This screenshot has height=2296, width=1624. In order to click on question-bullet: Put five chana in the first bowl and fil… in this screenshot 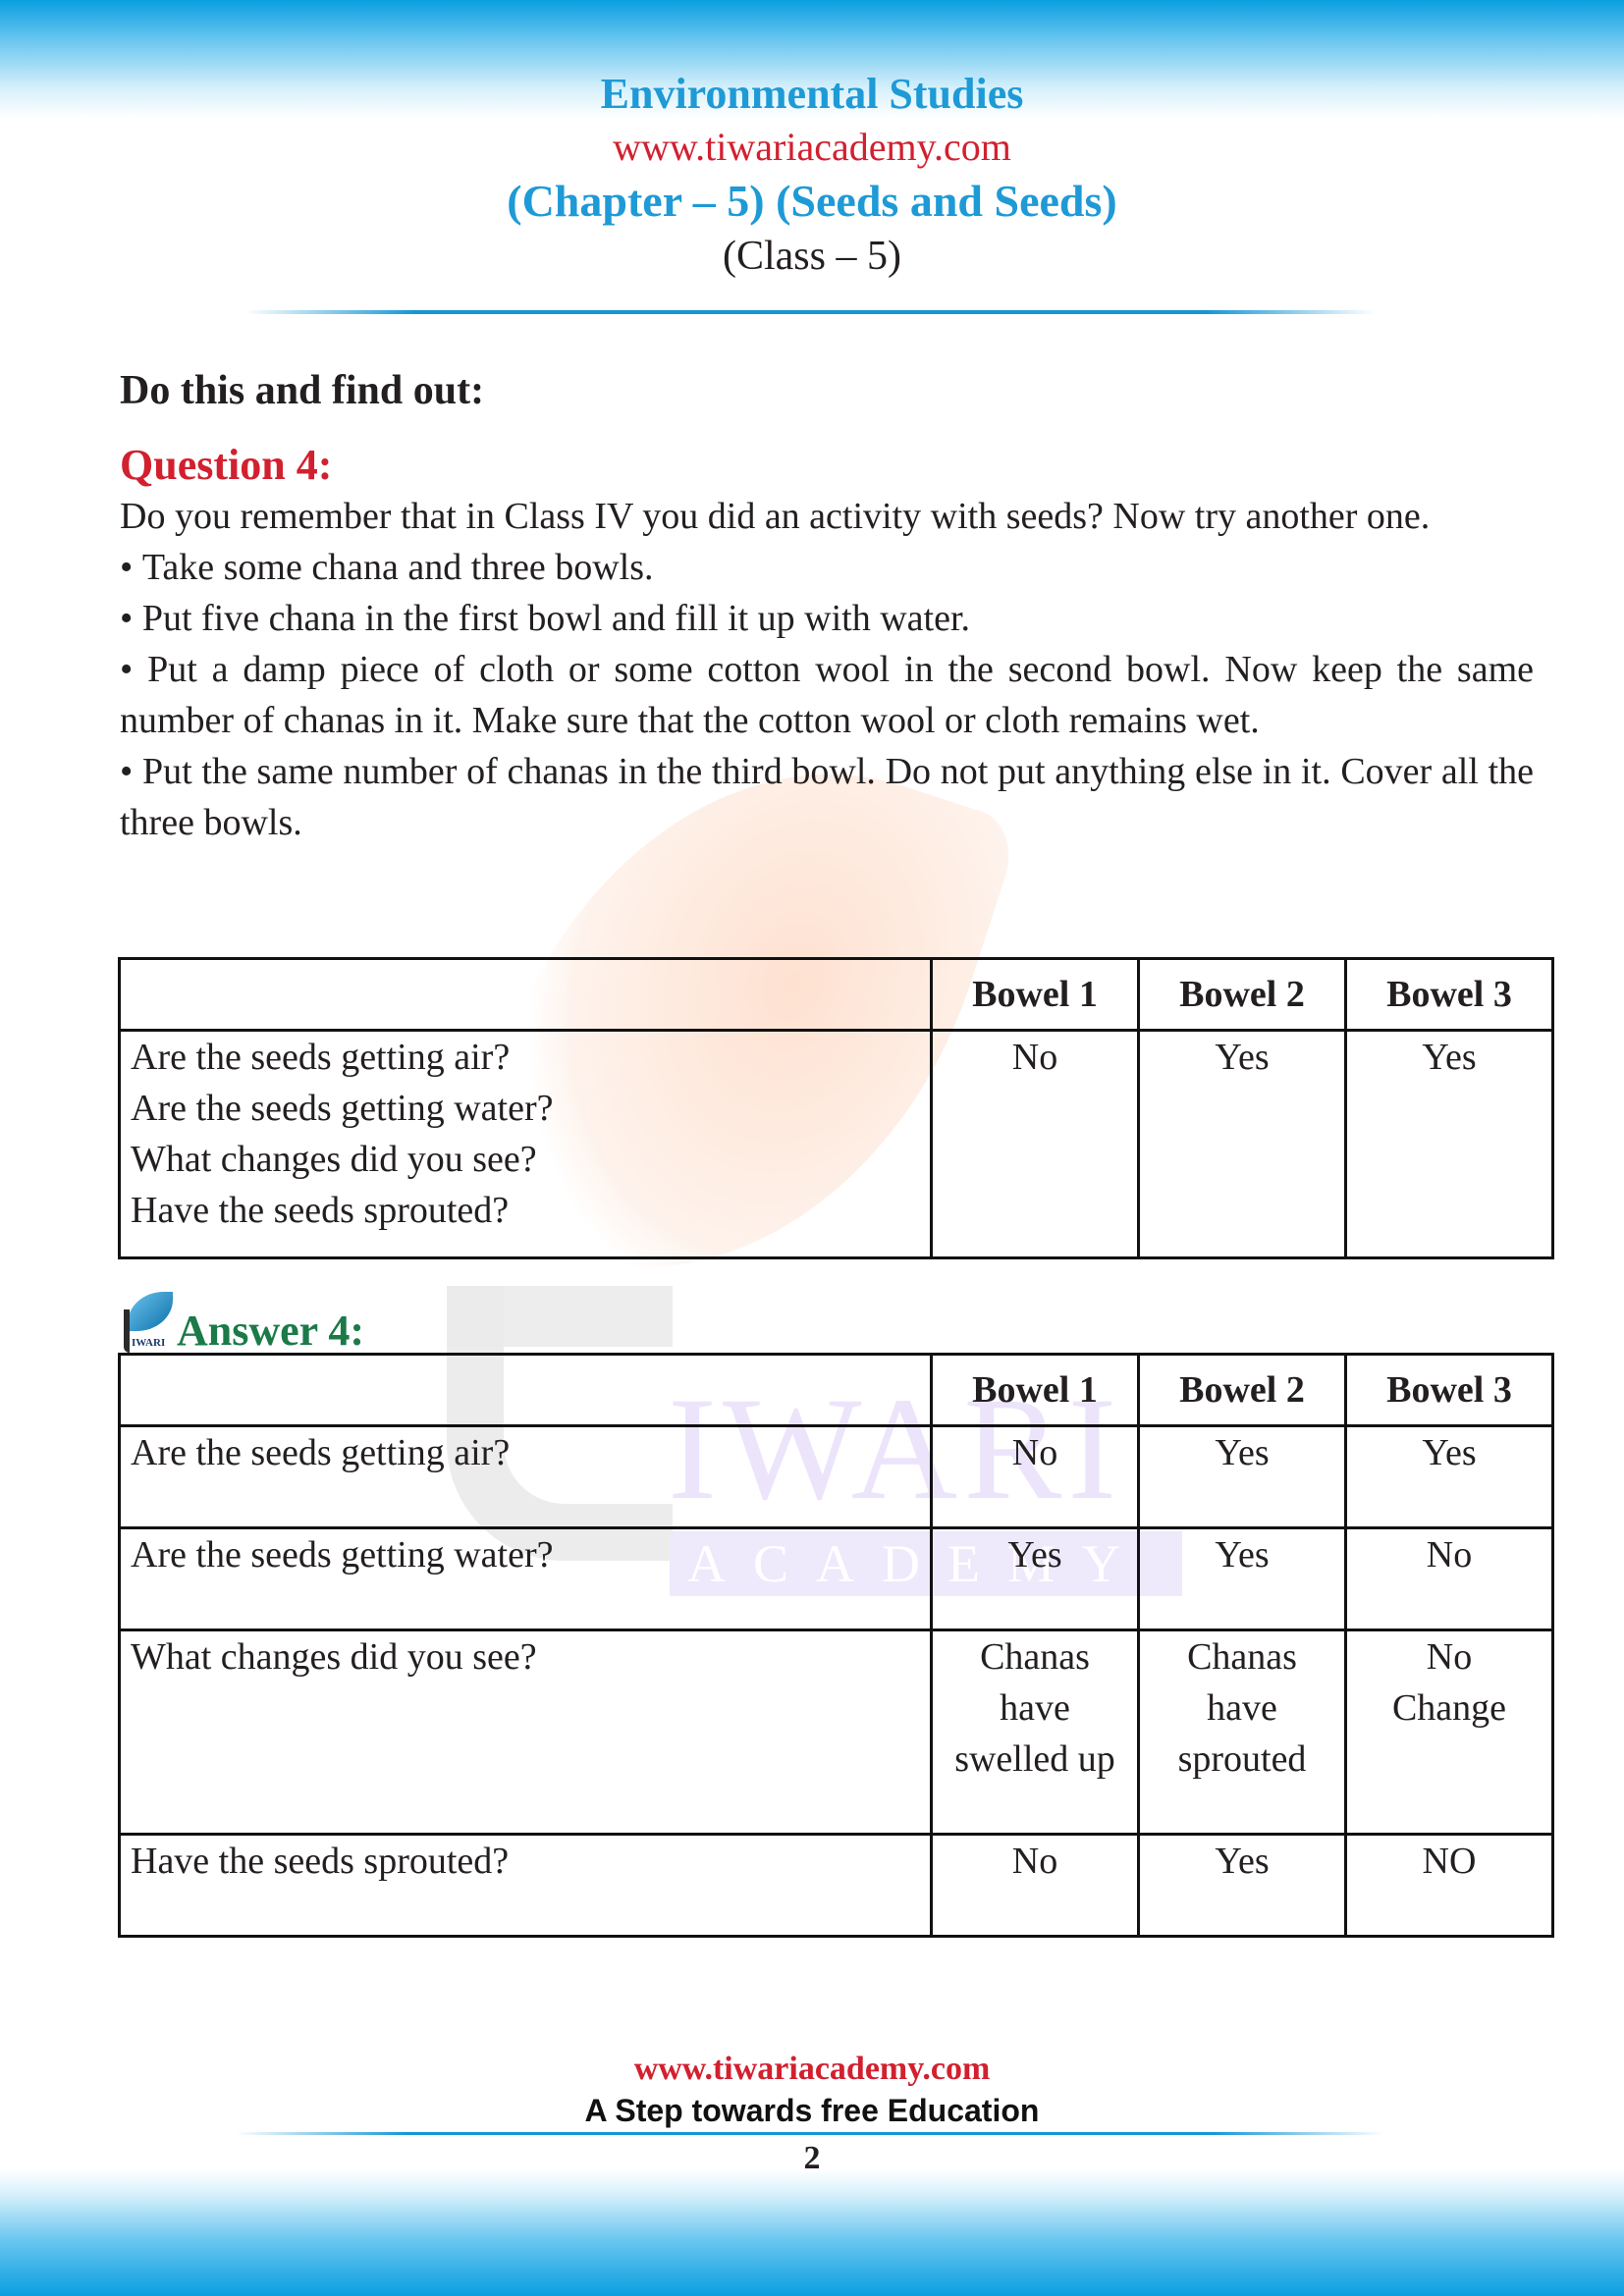, I will do `click(827, 618)`.